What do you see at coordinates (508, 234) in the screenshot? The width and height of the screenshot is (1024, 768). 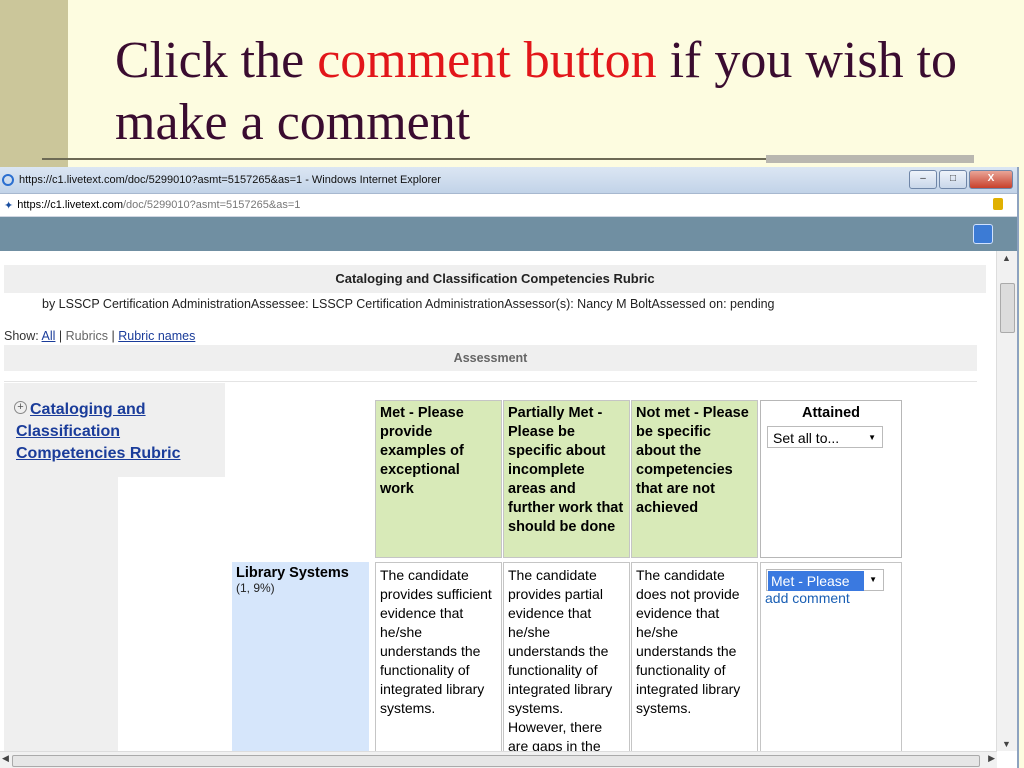 I see `page-toolbar` at bounding box center [508, 234].